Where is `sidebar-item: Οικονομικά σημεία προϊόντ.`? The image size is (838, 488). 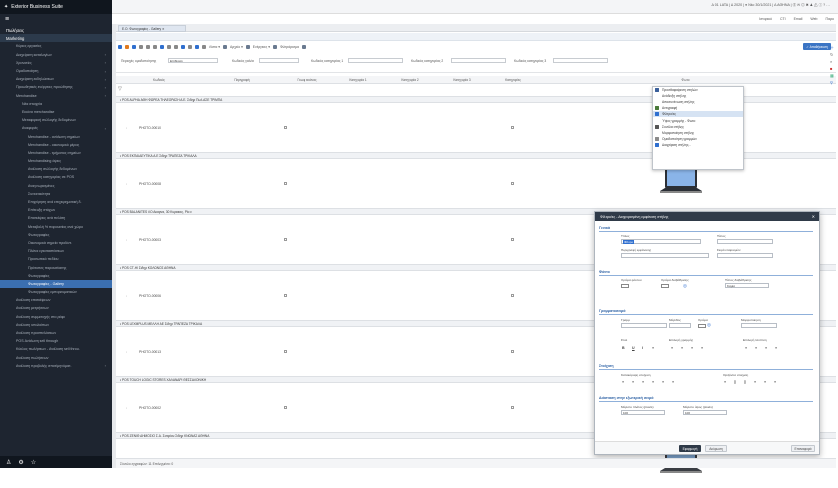
sidebar-item: Οικονομικά σημεία προϊόντ. is located at coordinates (56, 243).